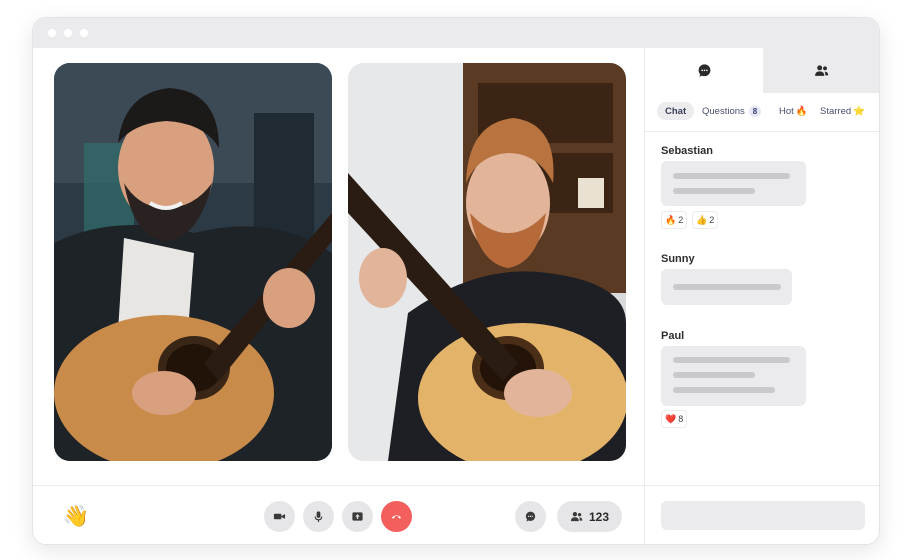 The height and width of the screenshot is (560, 907). I want to click on chat-filter-row: Chat Questions 8 Hot 🔥 Starred ⭐, so click(762, 112).